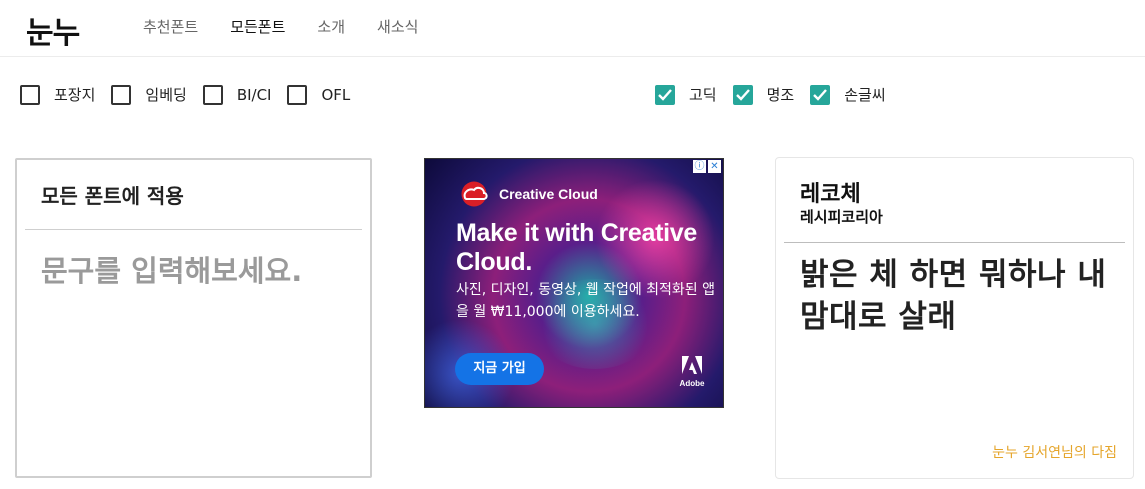 This screenshot has width=1145, height=489. I want to click on ad-info-icon: ⓘ, so click(699, 166).